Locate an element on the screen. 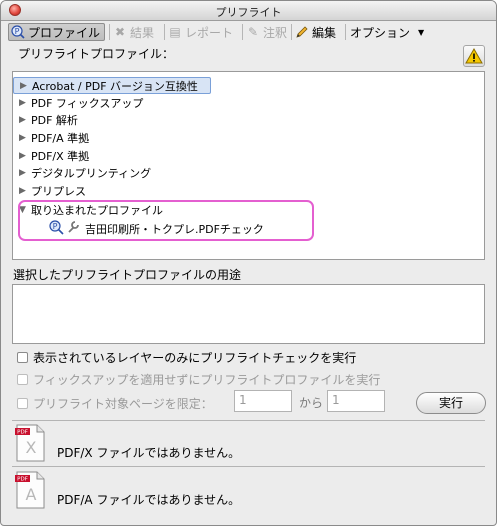 The height and width of the screenshot is (526, 497). pdfa-document-icon: PDF A is located at coordinates (30, 490).